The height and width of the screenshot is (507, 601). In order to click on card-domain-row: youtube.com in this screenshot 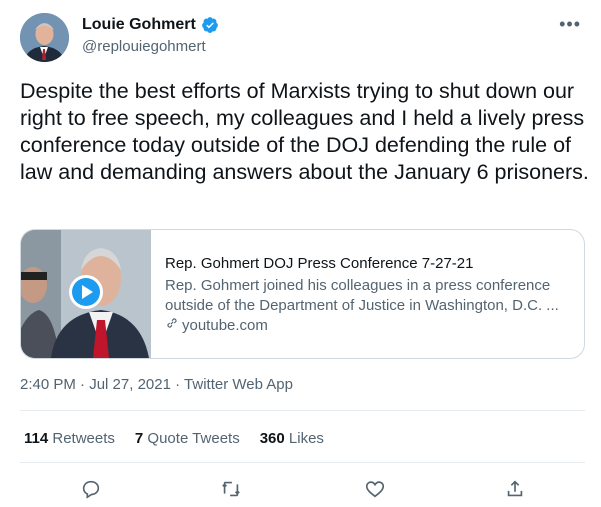, I will do `click(370, 326)`.